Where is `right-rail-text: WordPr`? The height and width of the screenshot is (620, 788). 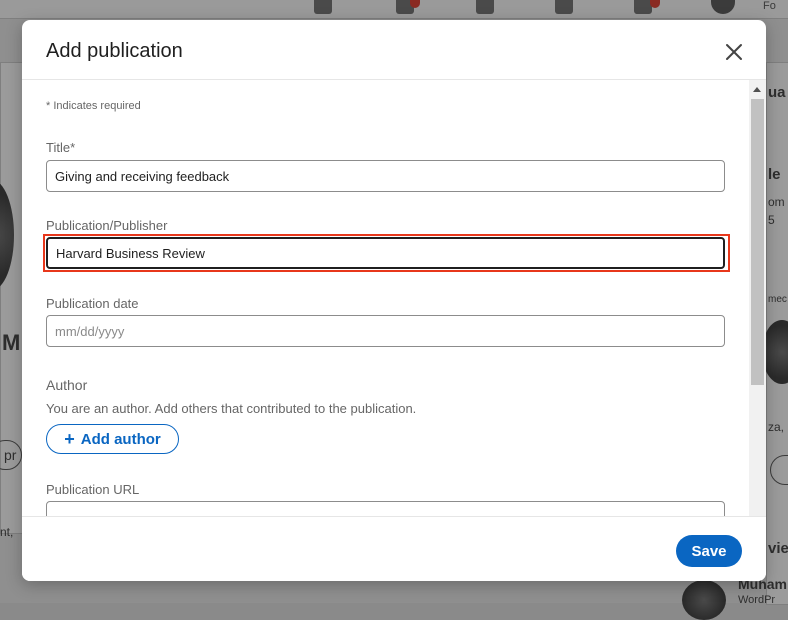
right-rail-text: WordPr is located at coordinates (757, 600).